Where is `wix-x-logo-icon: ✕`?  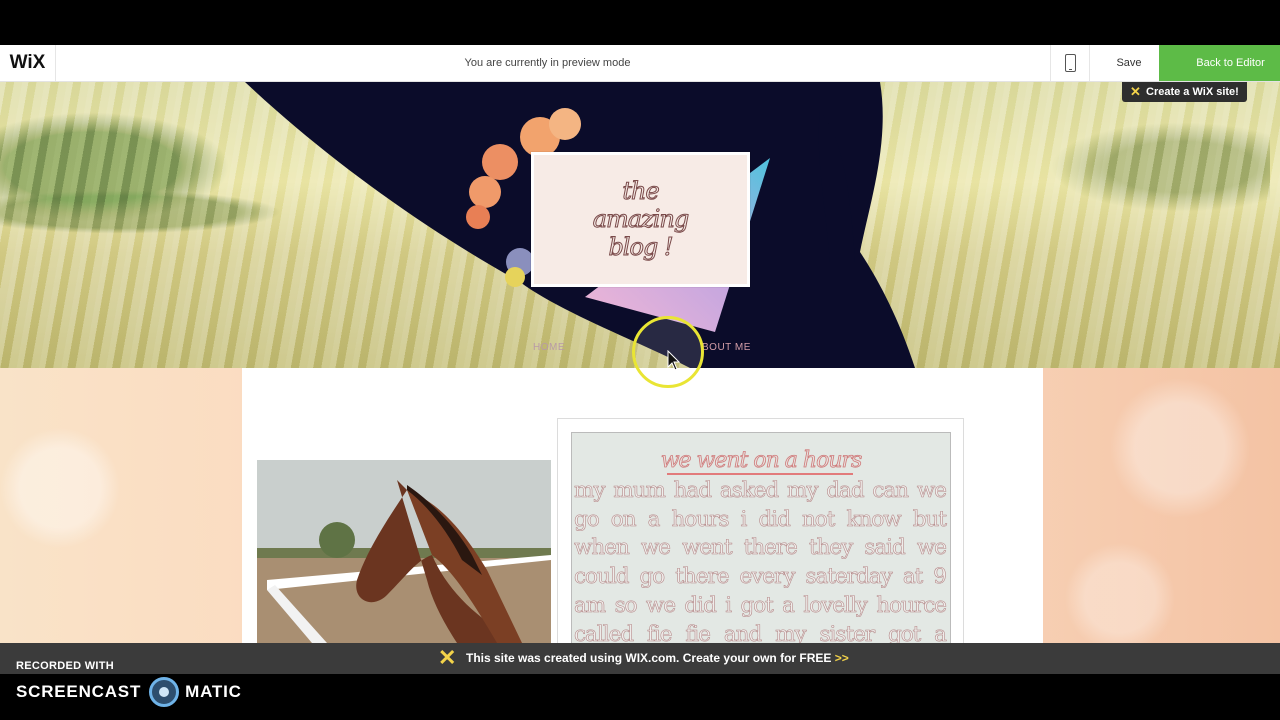 wix-x-logo-icon: ✕ is located at coordinates (447, 657).